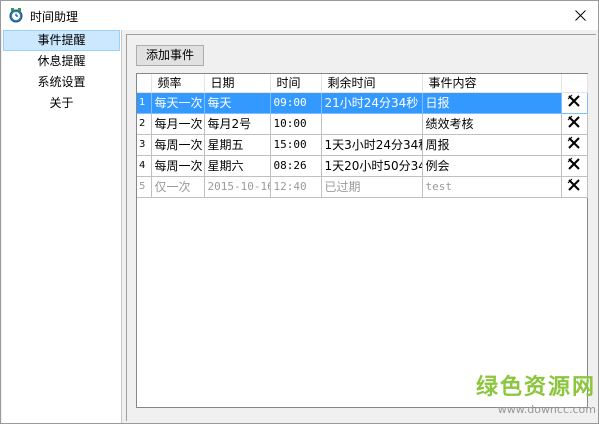 This screenshot has width=599, height=424. What do you see at coordinates (299, 15) in the screenshot?
I see `title-bar: 时间助理` at bounding box center [299, 15].